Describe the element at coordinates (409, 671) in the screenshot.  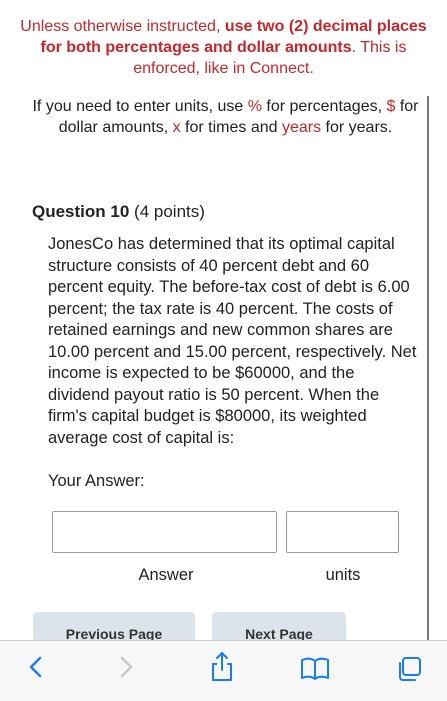
I see `tabs-icon` at that location.